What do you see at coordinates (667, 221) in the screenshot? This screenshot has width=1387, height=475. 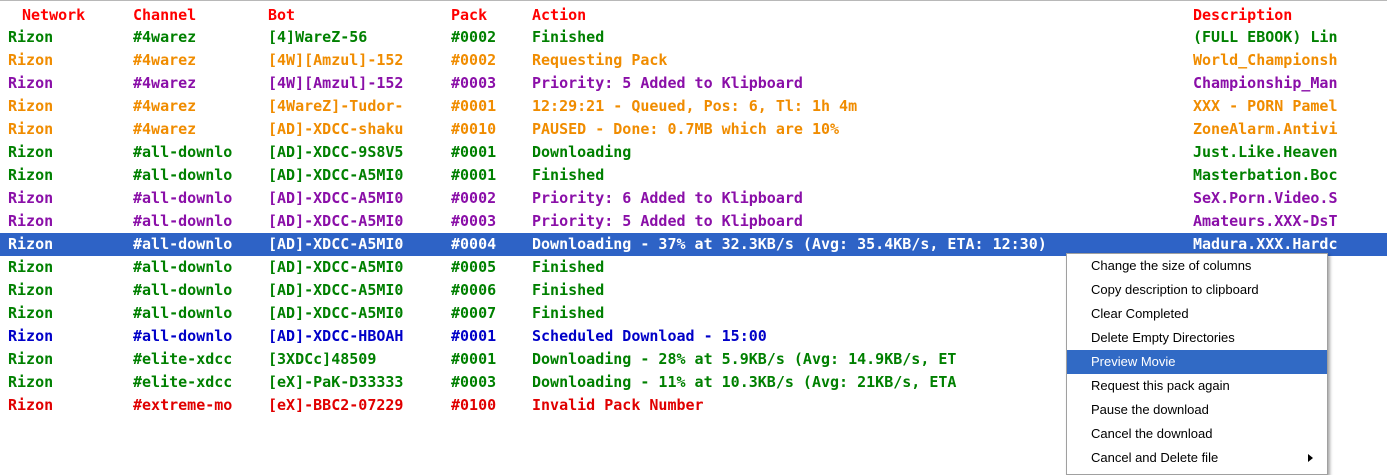 I see `cell-action: Priority: 5 Added to Klipboard` at bounding box center [667, 221].